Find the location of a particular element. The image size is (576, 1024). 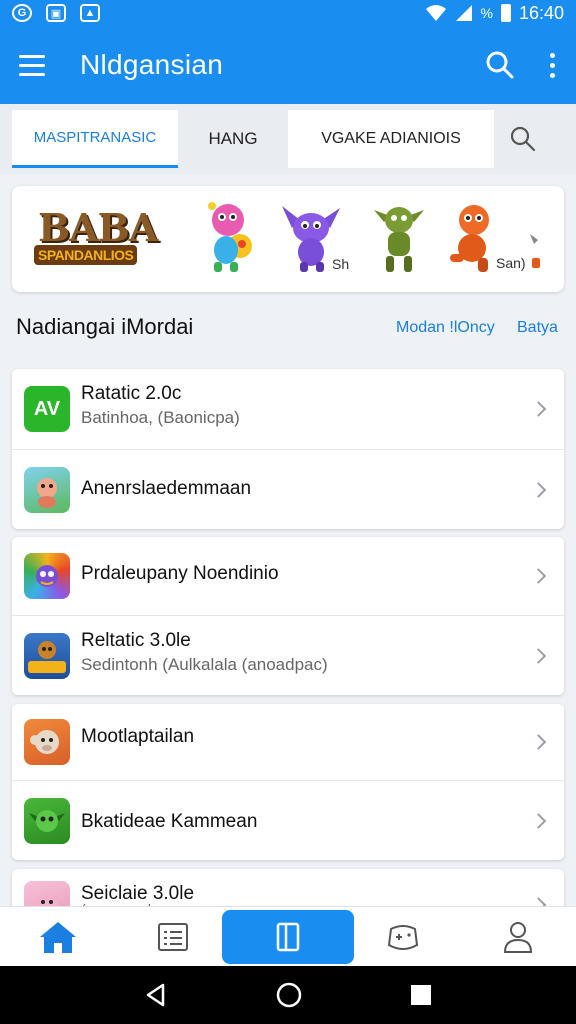

app-title: Nldgansian is located at coordinates (152, 64).